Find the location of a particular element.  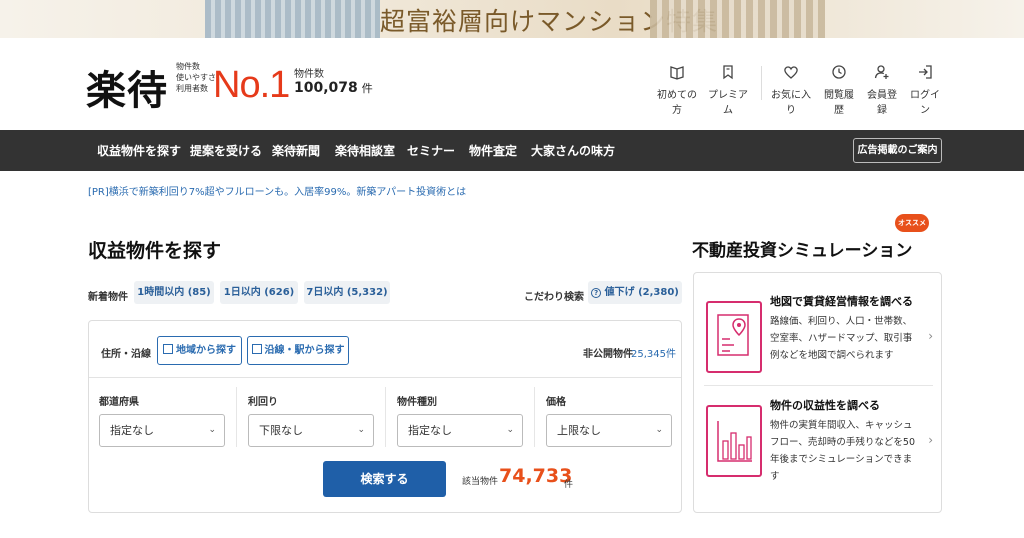

recommended-badge: オススメ is located at coordinates (912, 223).